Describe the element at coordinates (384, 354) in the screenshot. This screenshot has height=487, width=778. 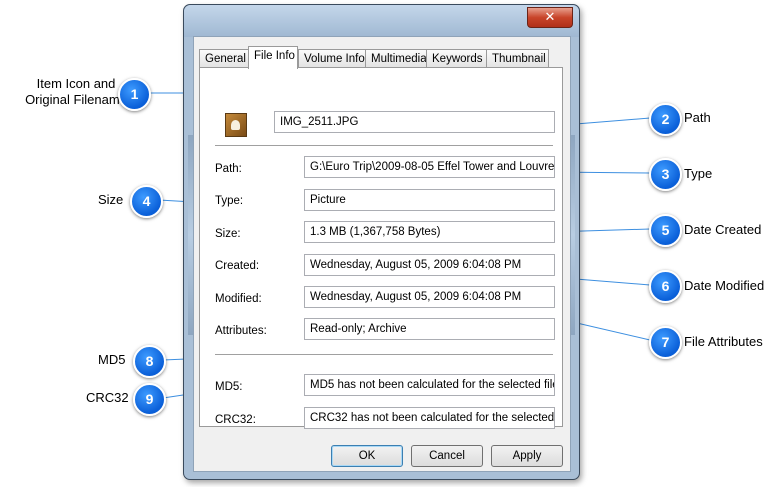
I see `separator-bottom` at that location.